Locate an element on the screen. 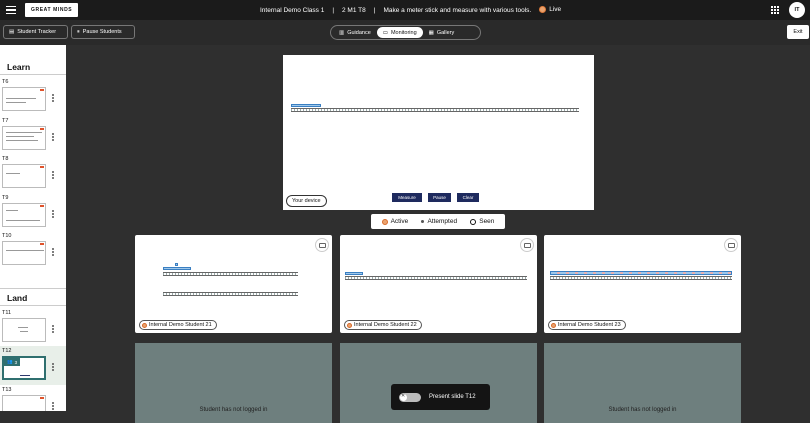 The image size is (810, 423). legend-active-label: Active is located at coordinates (399, 221).